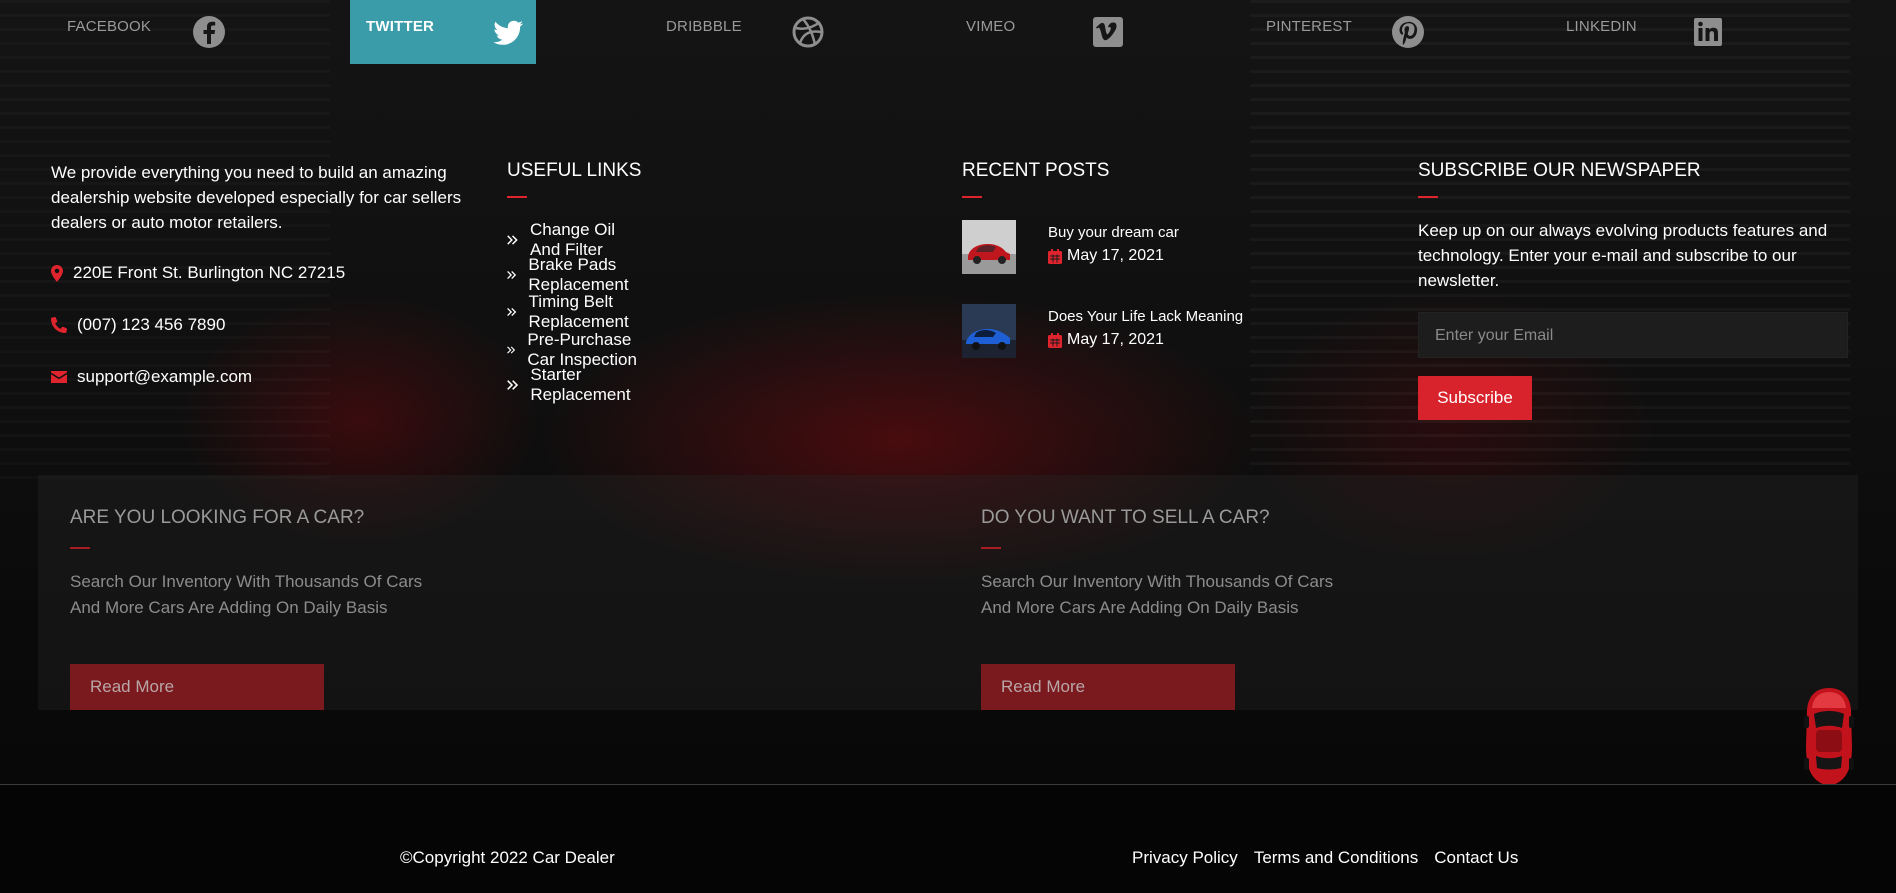 The width and height of the screenshot is (1896, 893). Describe the element at coordinates (948, 839) in the screenshot. I see `footer-bar` at that location.